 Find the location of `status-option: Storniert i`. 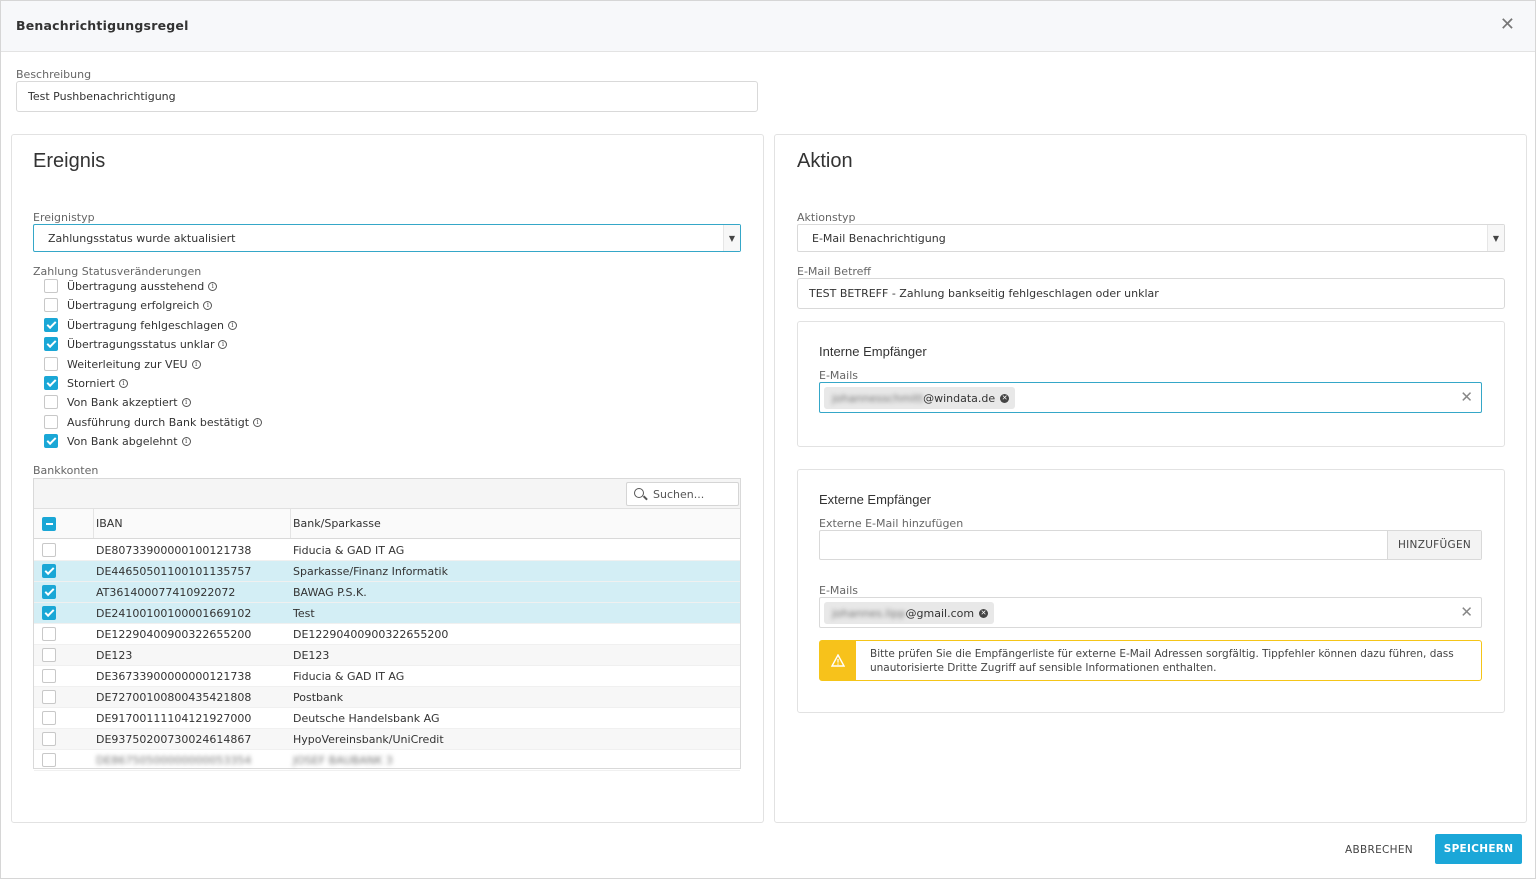

status-option: Storniert i is located at coordinates (86, 383).